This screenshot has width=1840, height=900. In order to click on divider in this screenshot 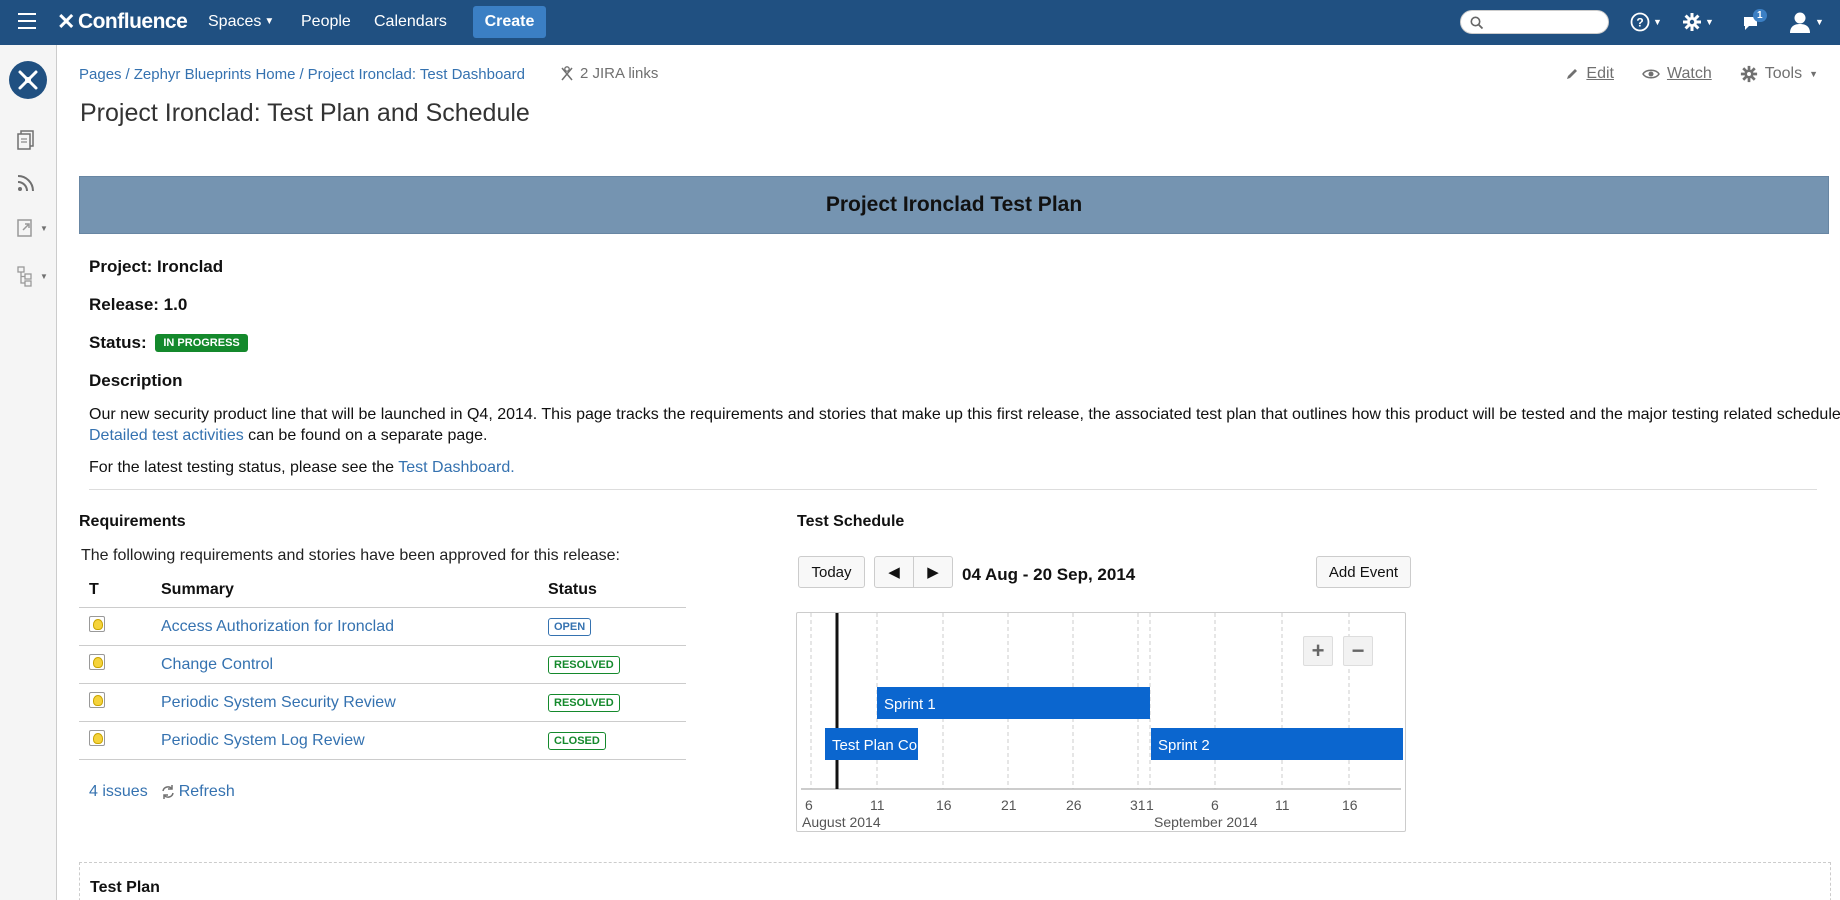, I will do `click(953, 489)`.